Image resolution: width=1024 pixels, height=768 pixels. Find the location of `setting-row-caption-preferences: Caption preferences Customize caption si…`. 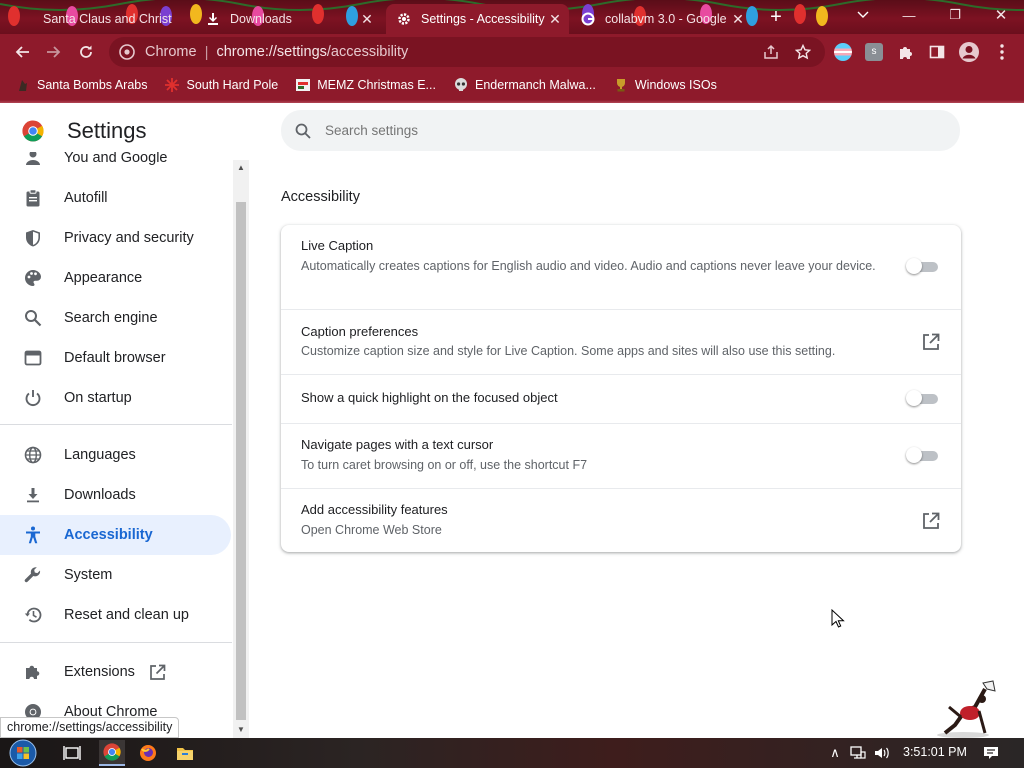

setting-row-caption-preferences: Caption preferences Customize caption si… is located at coordinates (621, 341).